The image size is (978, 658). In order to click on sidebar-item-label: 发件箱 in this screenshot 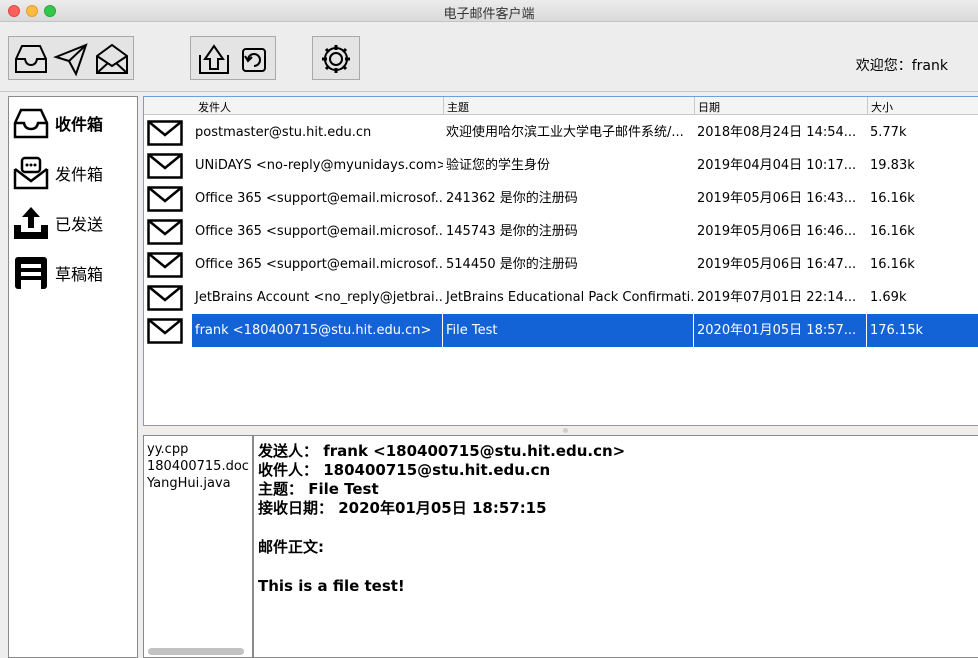, I will do `click(79, 174)`.